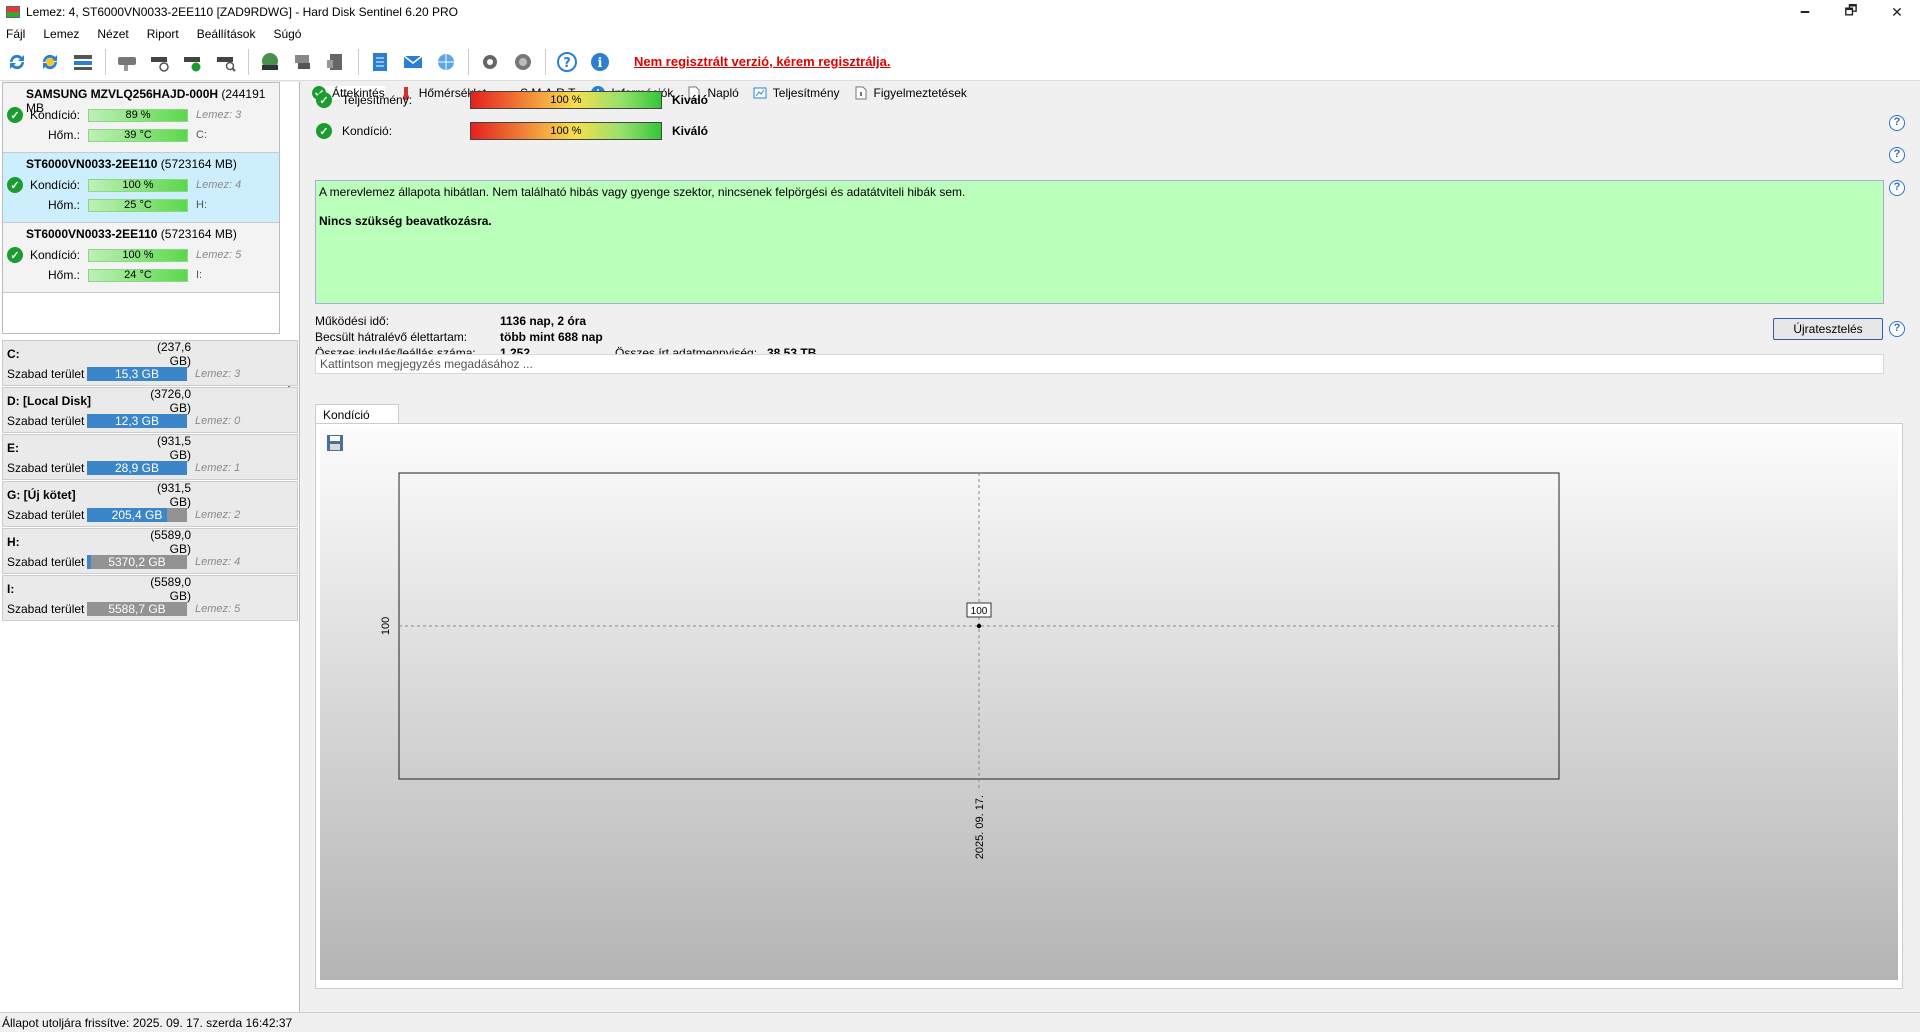  What do you see at coordinates (226, 62) in the screenshot?
I see `disk-search-icon` at bounding box center [226, 62].